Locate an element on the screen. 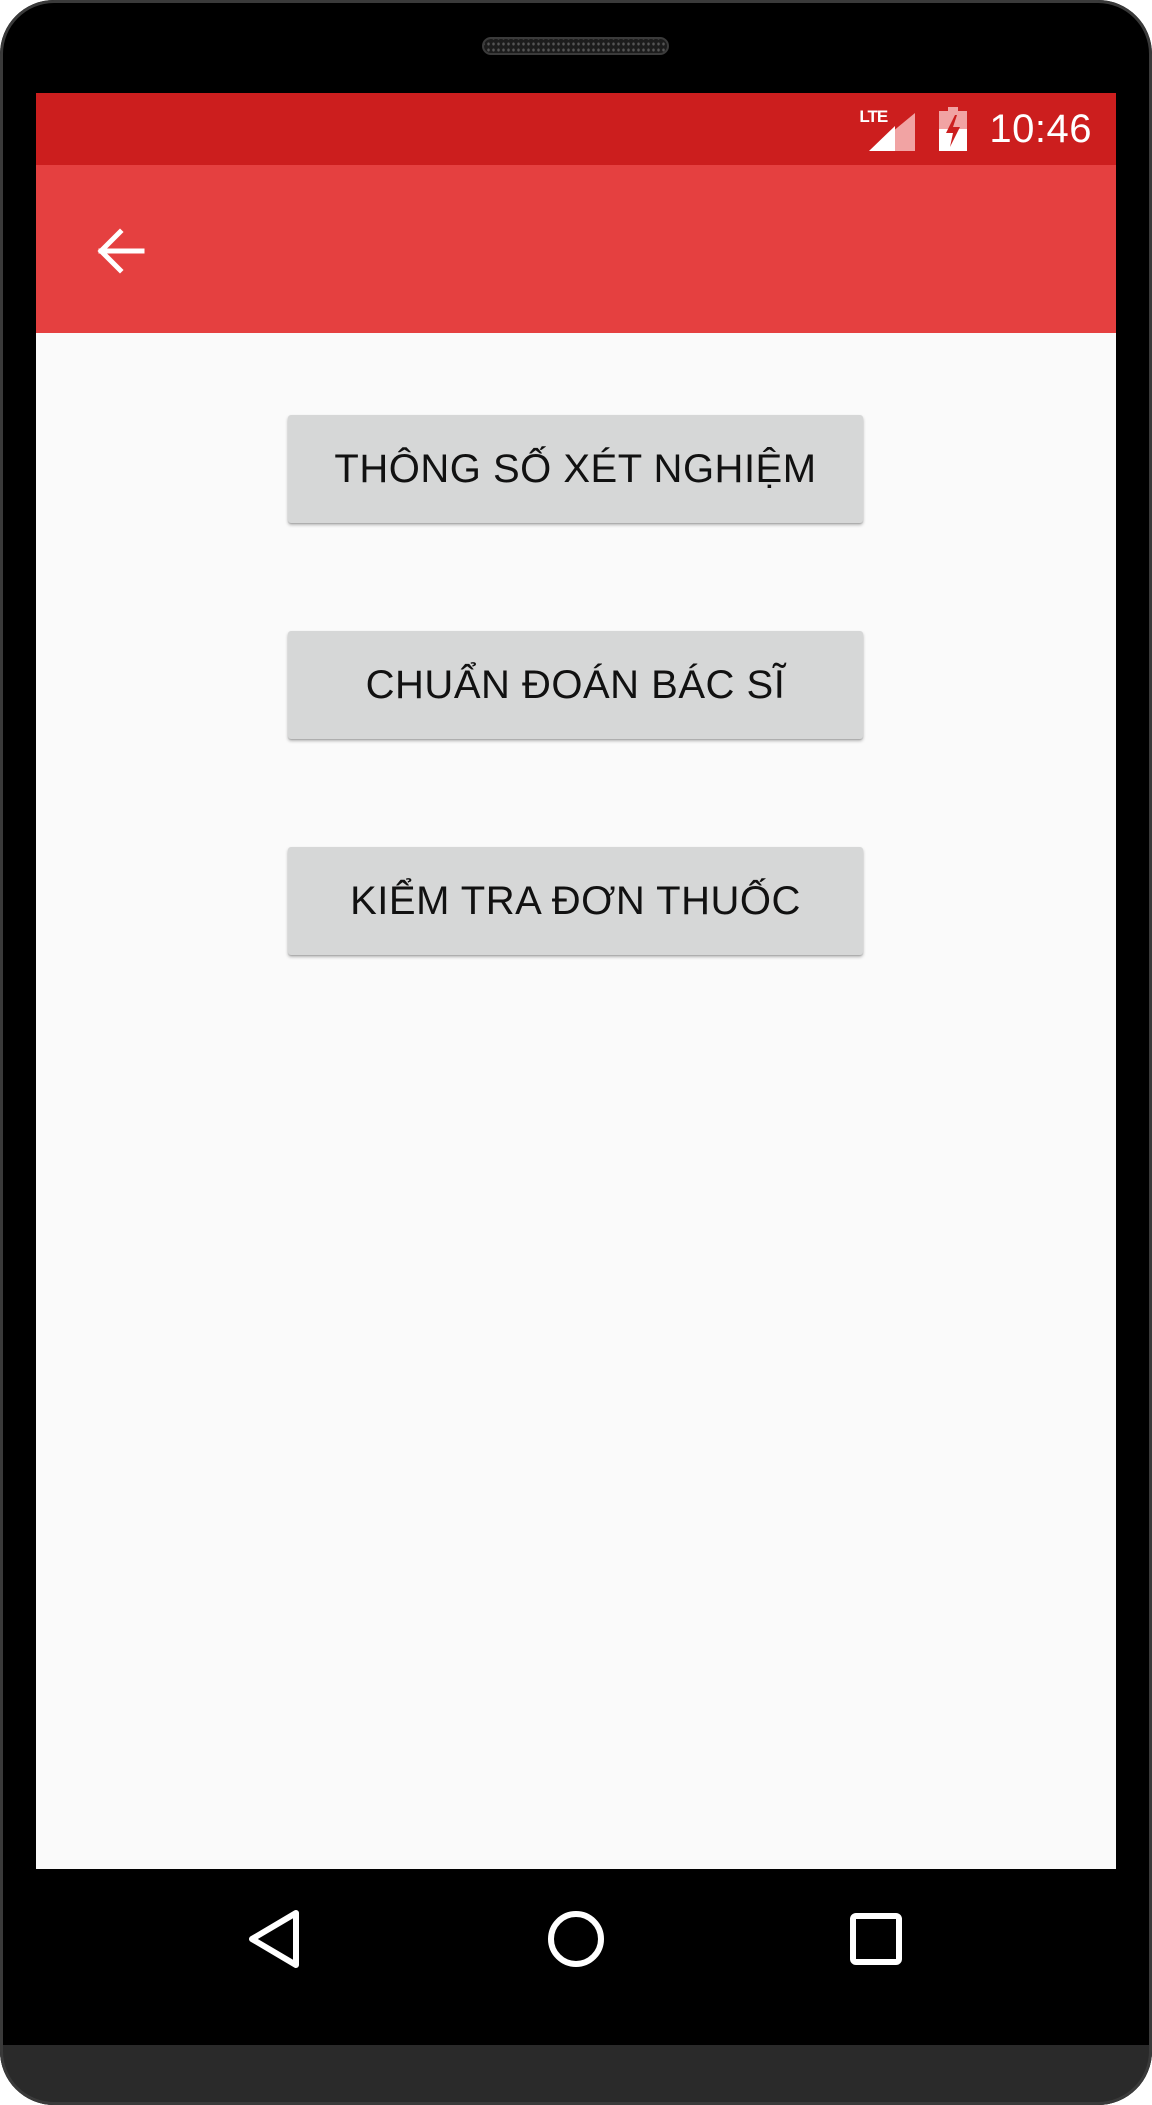 This screenshot has width=1152, height=2105. prescription-check-button: KIỂM TRA ĐƠN THUỐC is located at coordinates (575, 901).